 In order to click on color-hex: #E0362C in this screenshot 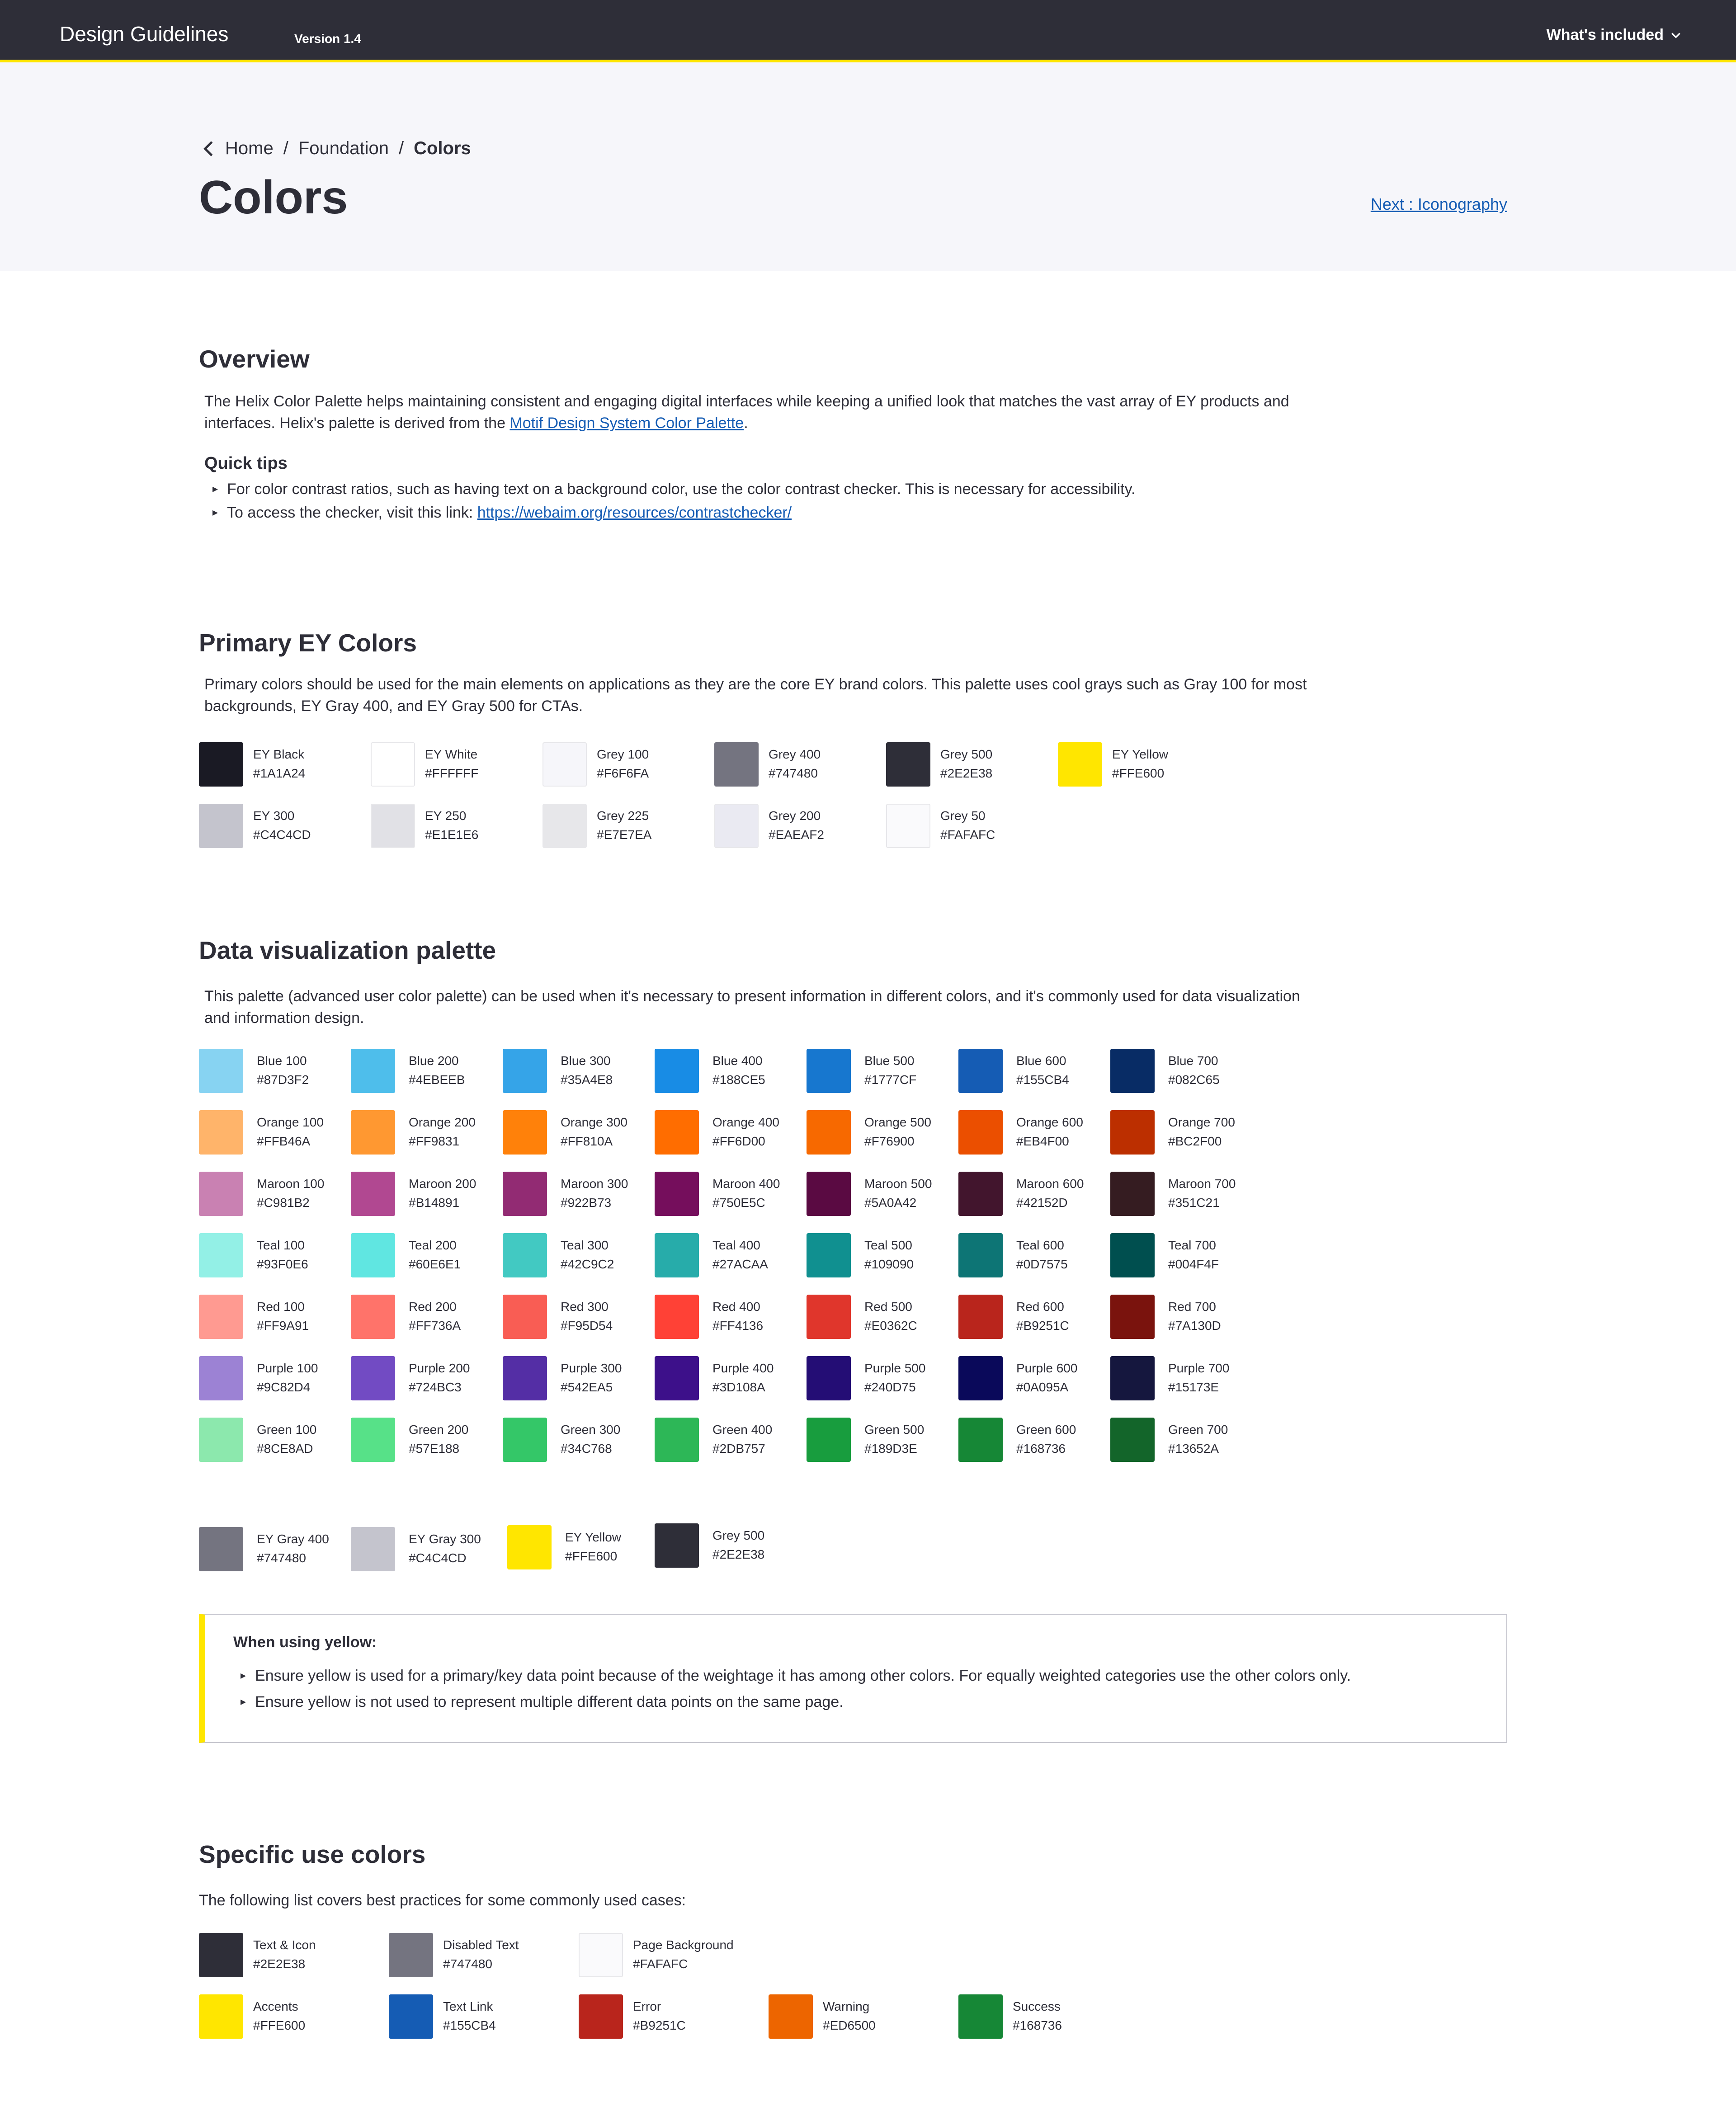, I will do `click(891, 1325)`.